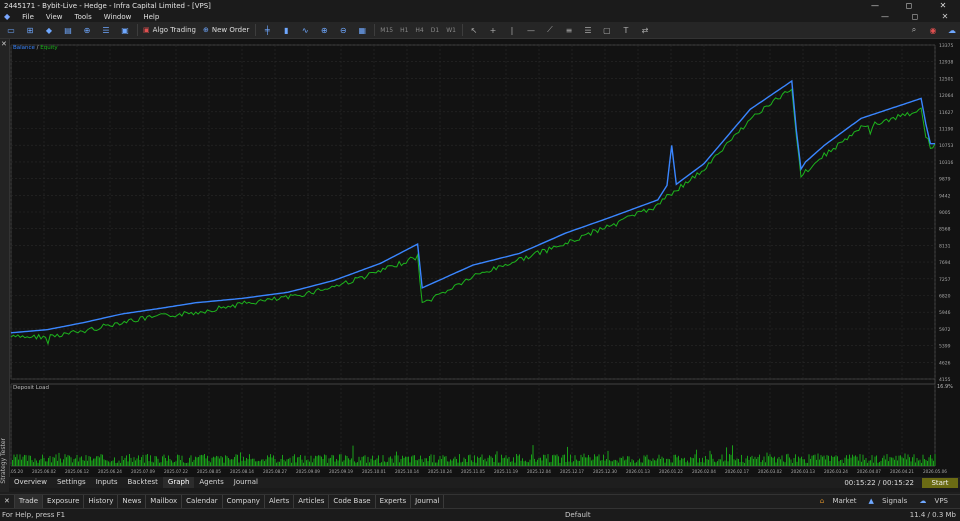 This screenshot has height=521, width=960. What do you see at coordinates (54, 17) in the screenshot?
I see `menu-view: View` at bounding box center [54, 17].